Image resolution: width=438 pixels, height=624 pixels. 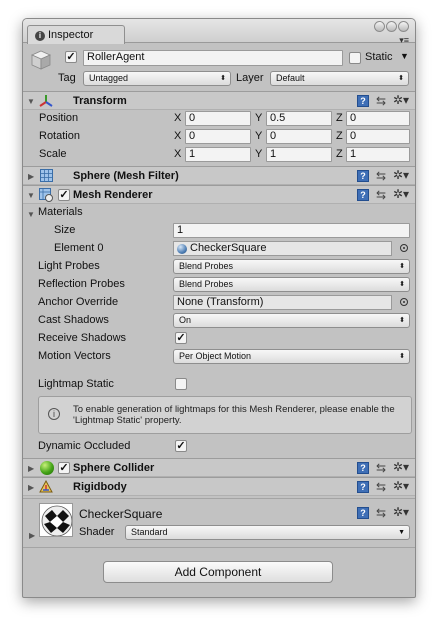 What do you see at coordinates (32, 535) in the screenshot?
I see `material-foldout-icon: ▶` at bounding box center [32, 535].